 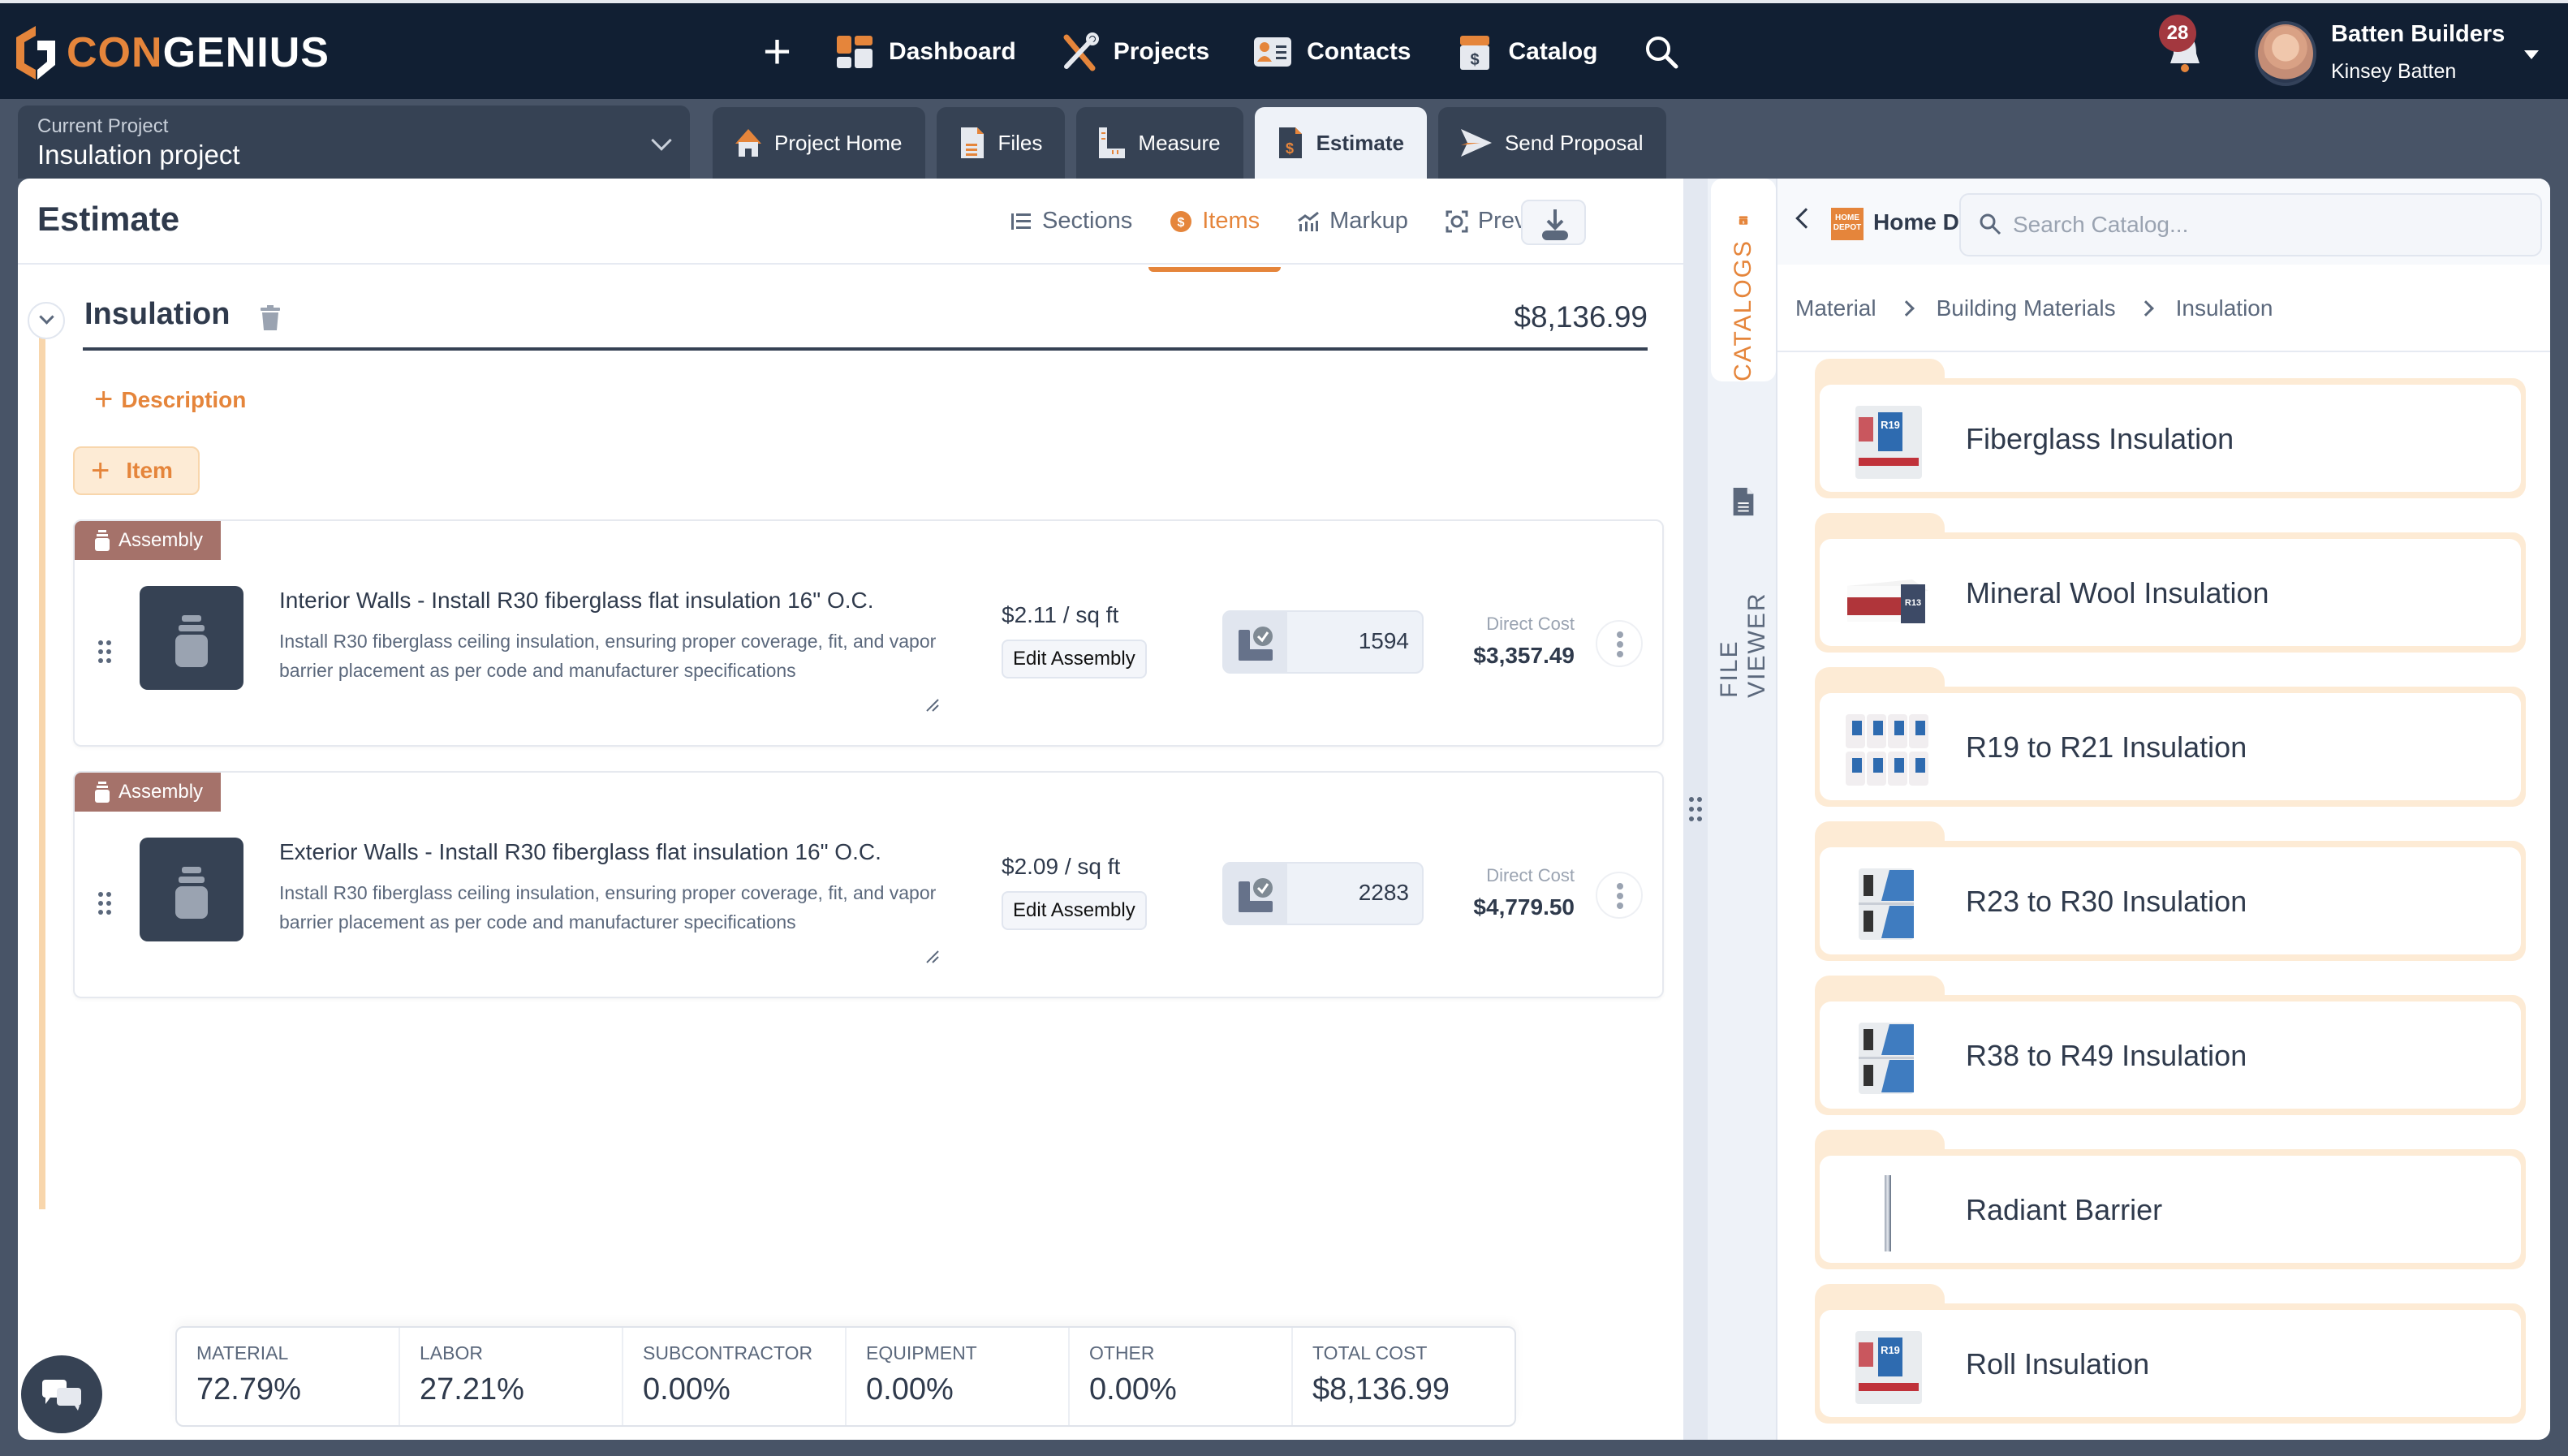 I want to click on logo-text-con: CON, so click(x=115, y=52).